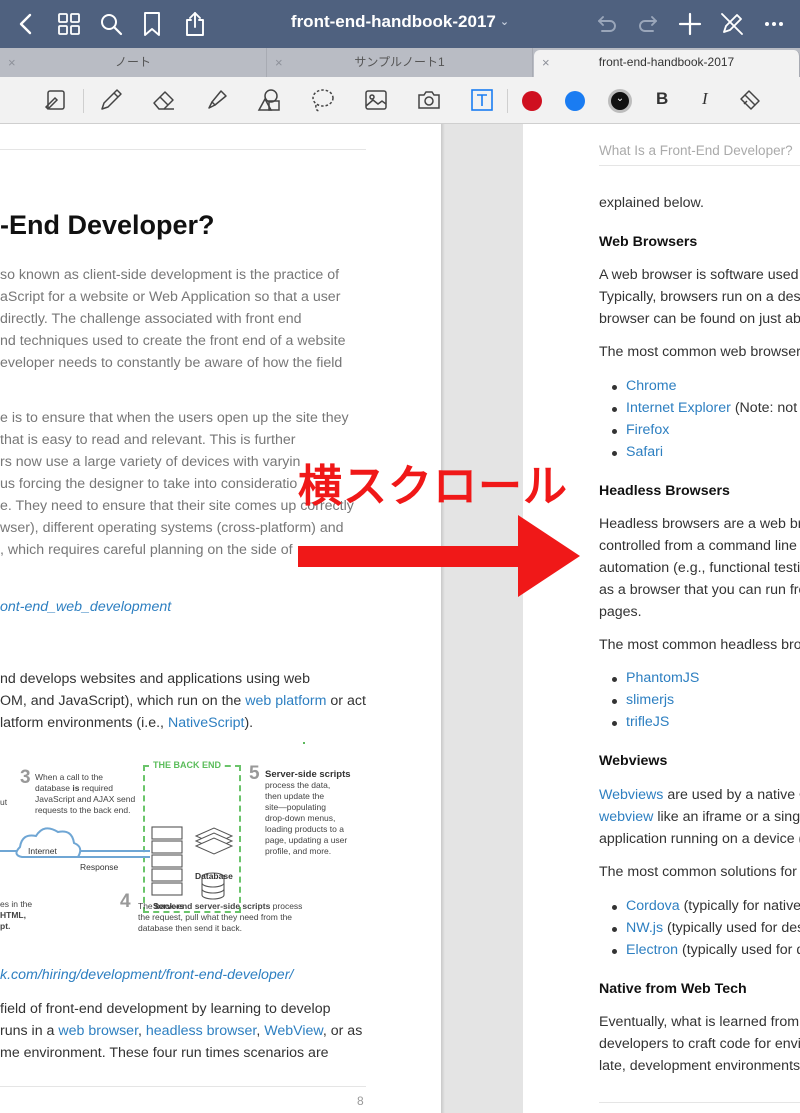 The width and height of the screenshot is (800, 1113). I want to click on step-number: 5, so click(254, 773).